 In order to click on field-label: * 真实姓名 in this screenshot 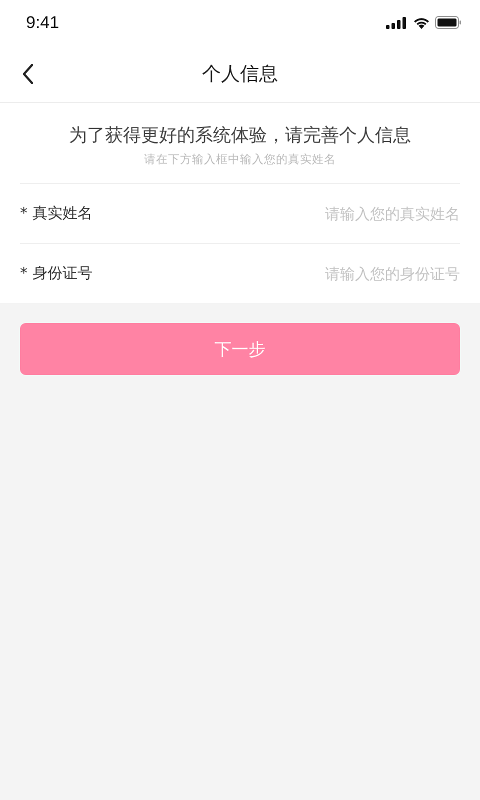, I will do `click(56, 213)`.